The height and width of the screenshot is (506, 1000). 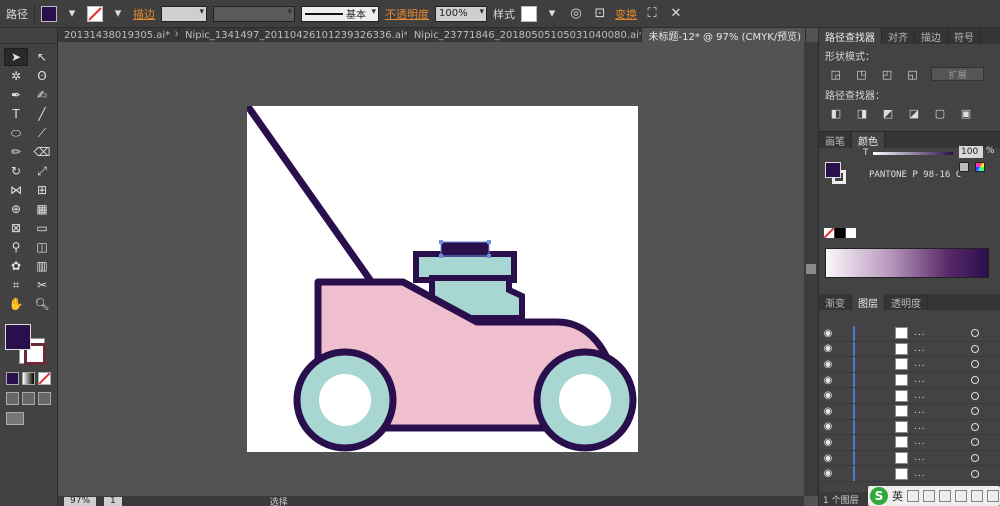 I want to click on scrollbar-thumb, so click(x=811, y=269).